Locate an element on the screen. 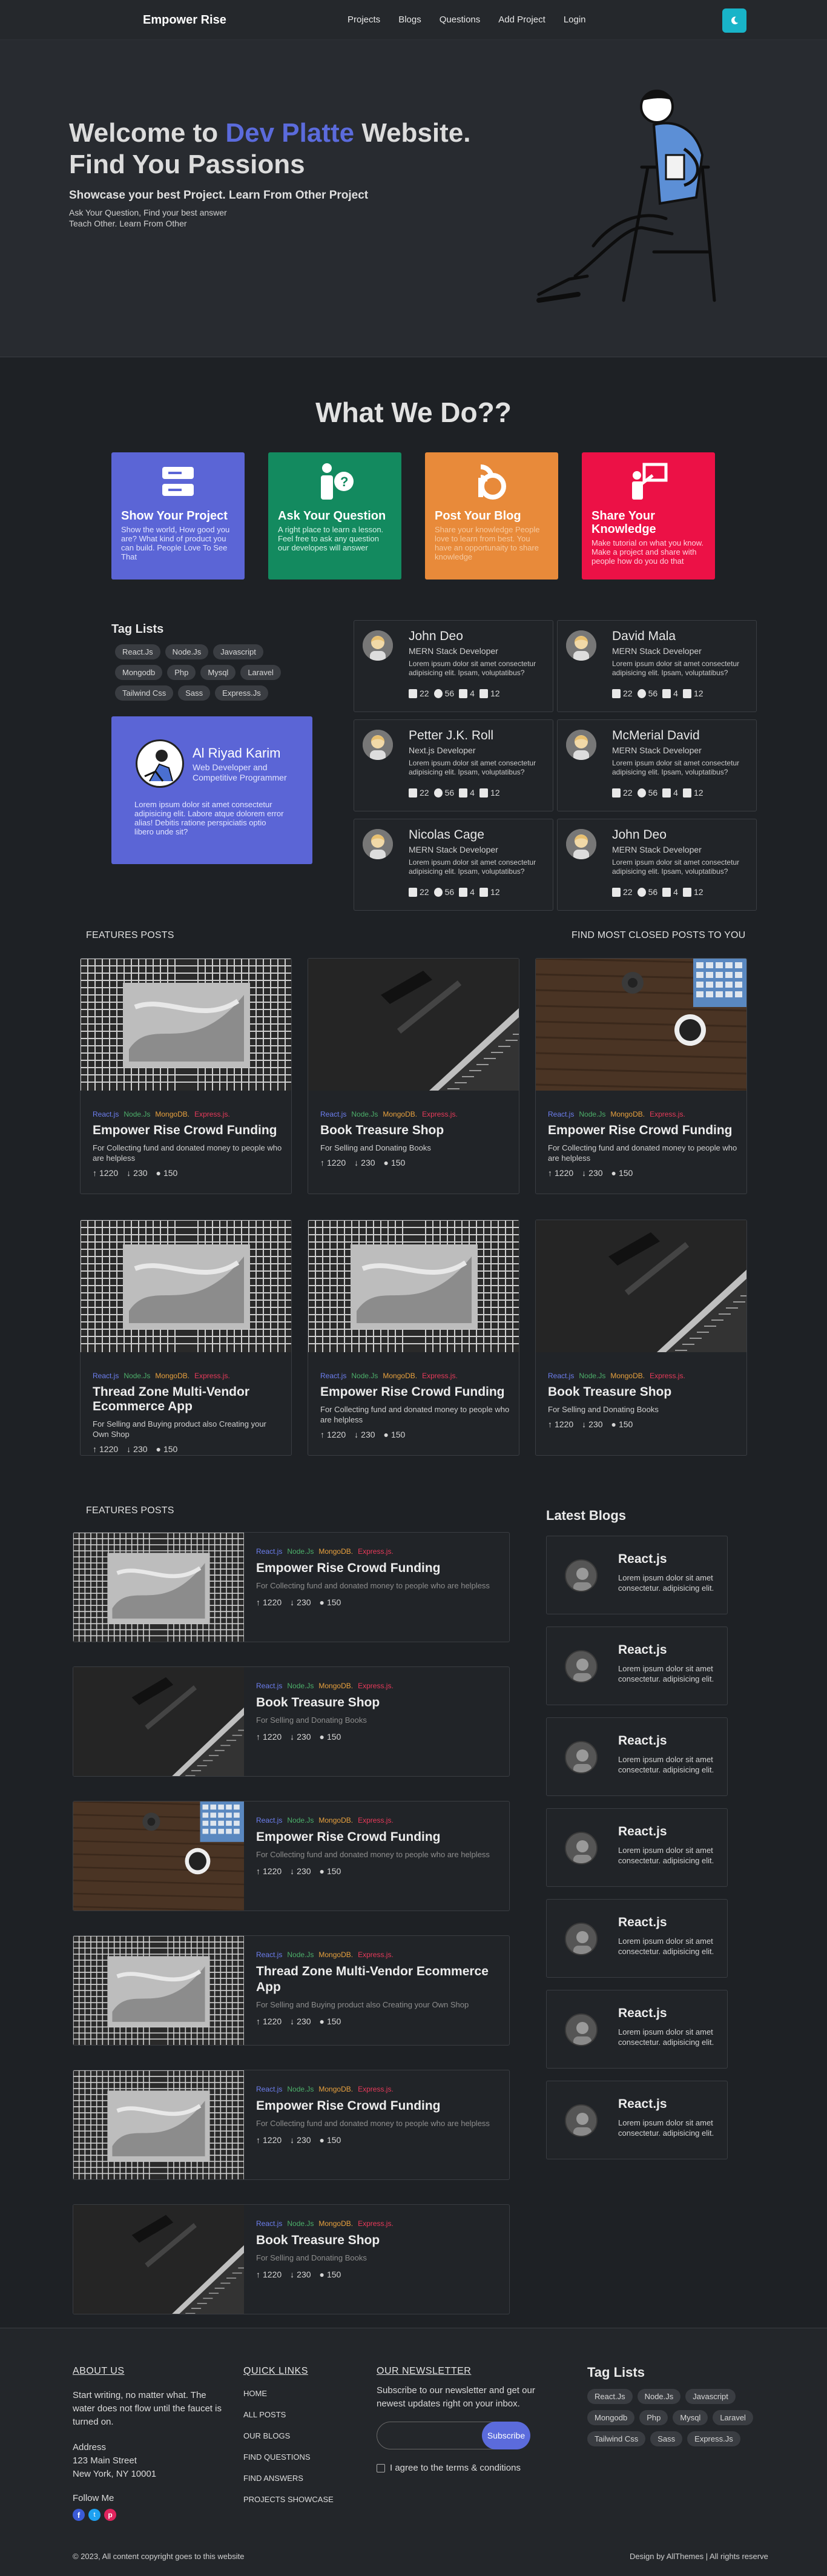 This screenshot has height=2576, width=827. tag-tailwind: Tailwind Css is located at coordinates (144, 693).